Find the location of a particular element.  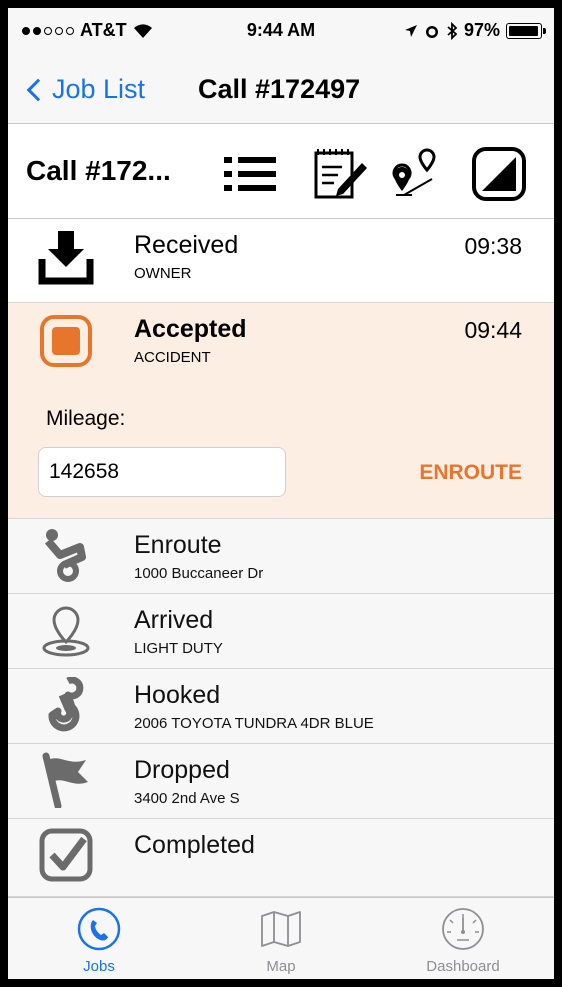

status-title: Received is located at coordinates (186, 245).